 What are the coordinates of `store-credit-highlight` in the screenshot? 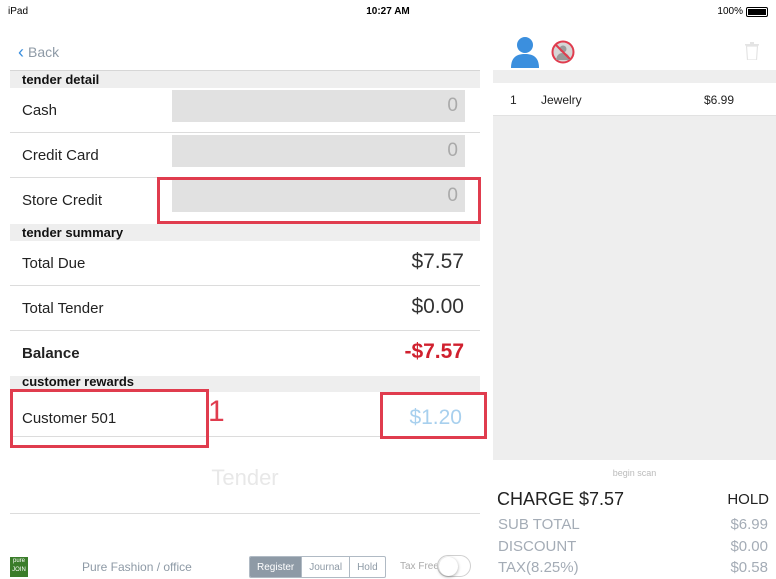 It's located at (319, 200).